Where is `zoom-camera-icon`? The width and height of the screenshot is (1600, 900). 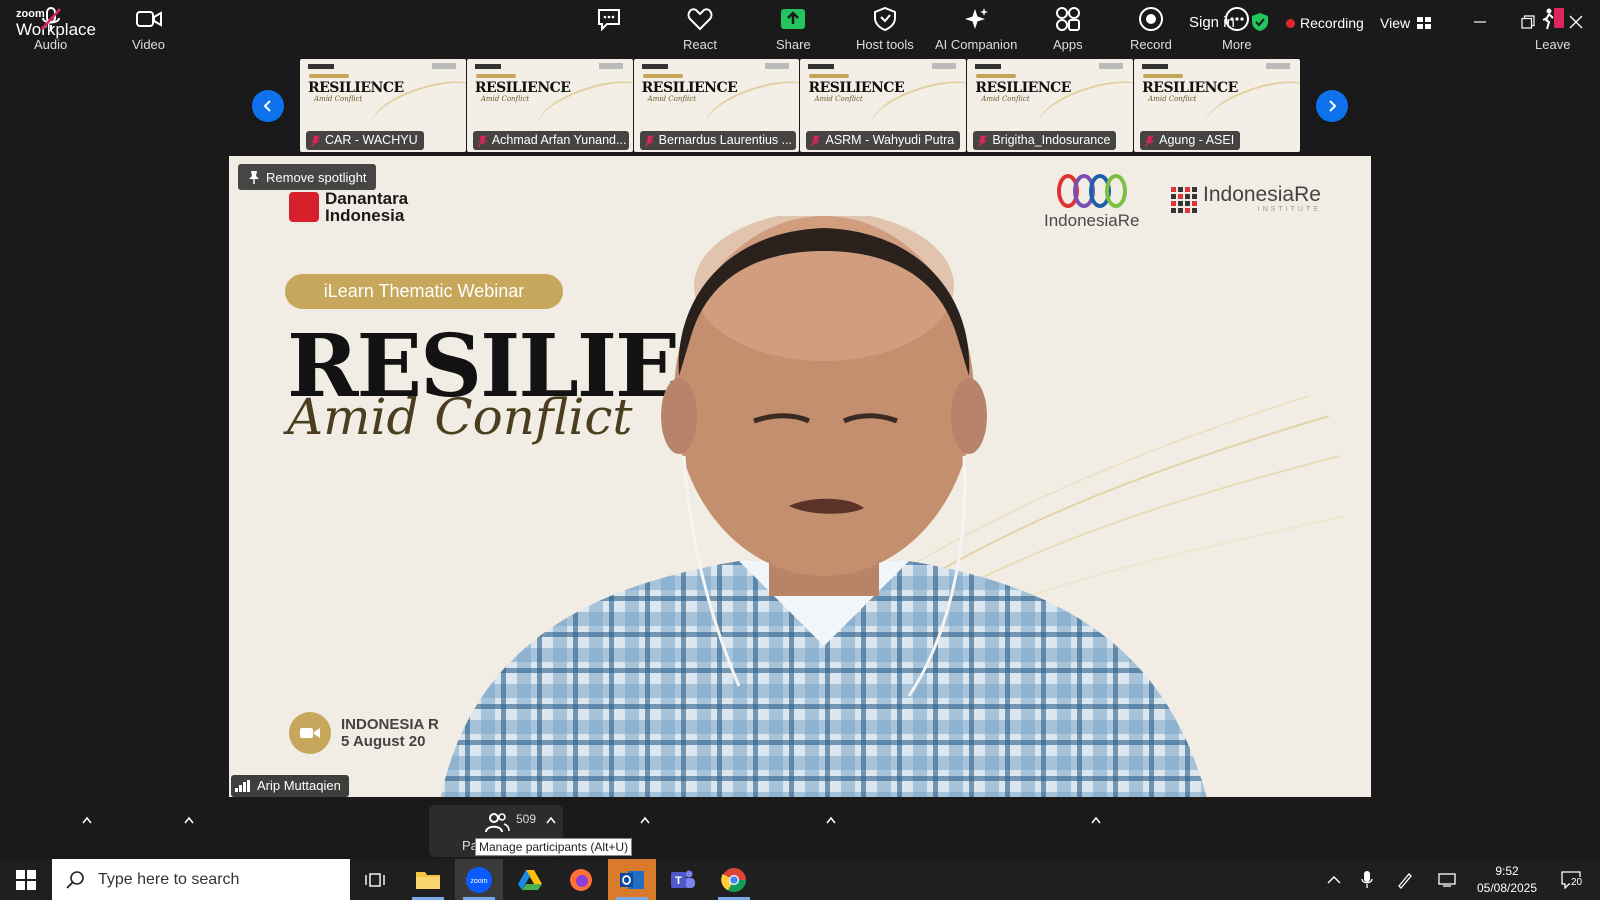 zoom-camera-icon is located at coordinates (310, 733).